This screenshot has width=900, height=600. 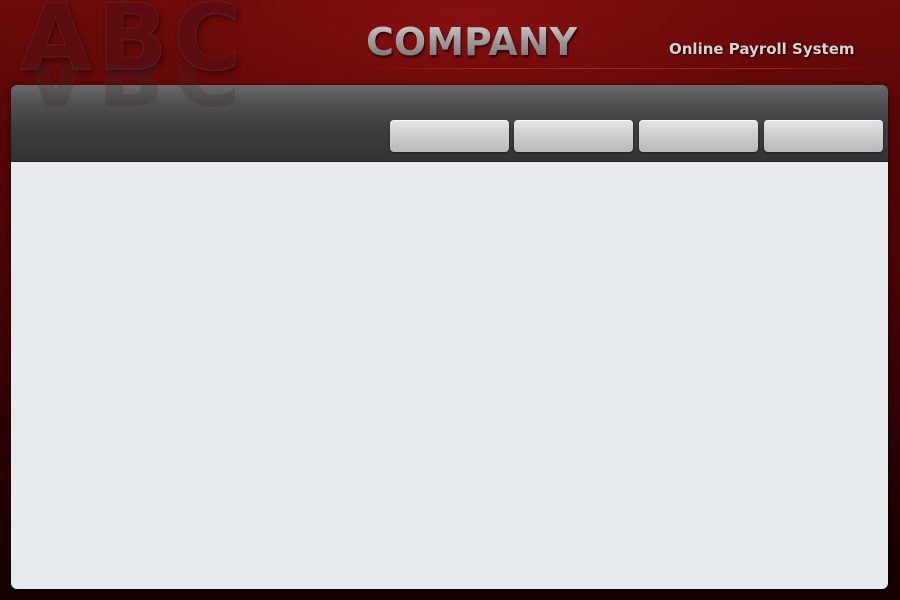 I want to click on nav-bar, so click(x=449, y=123).